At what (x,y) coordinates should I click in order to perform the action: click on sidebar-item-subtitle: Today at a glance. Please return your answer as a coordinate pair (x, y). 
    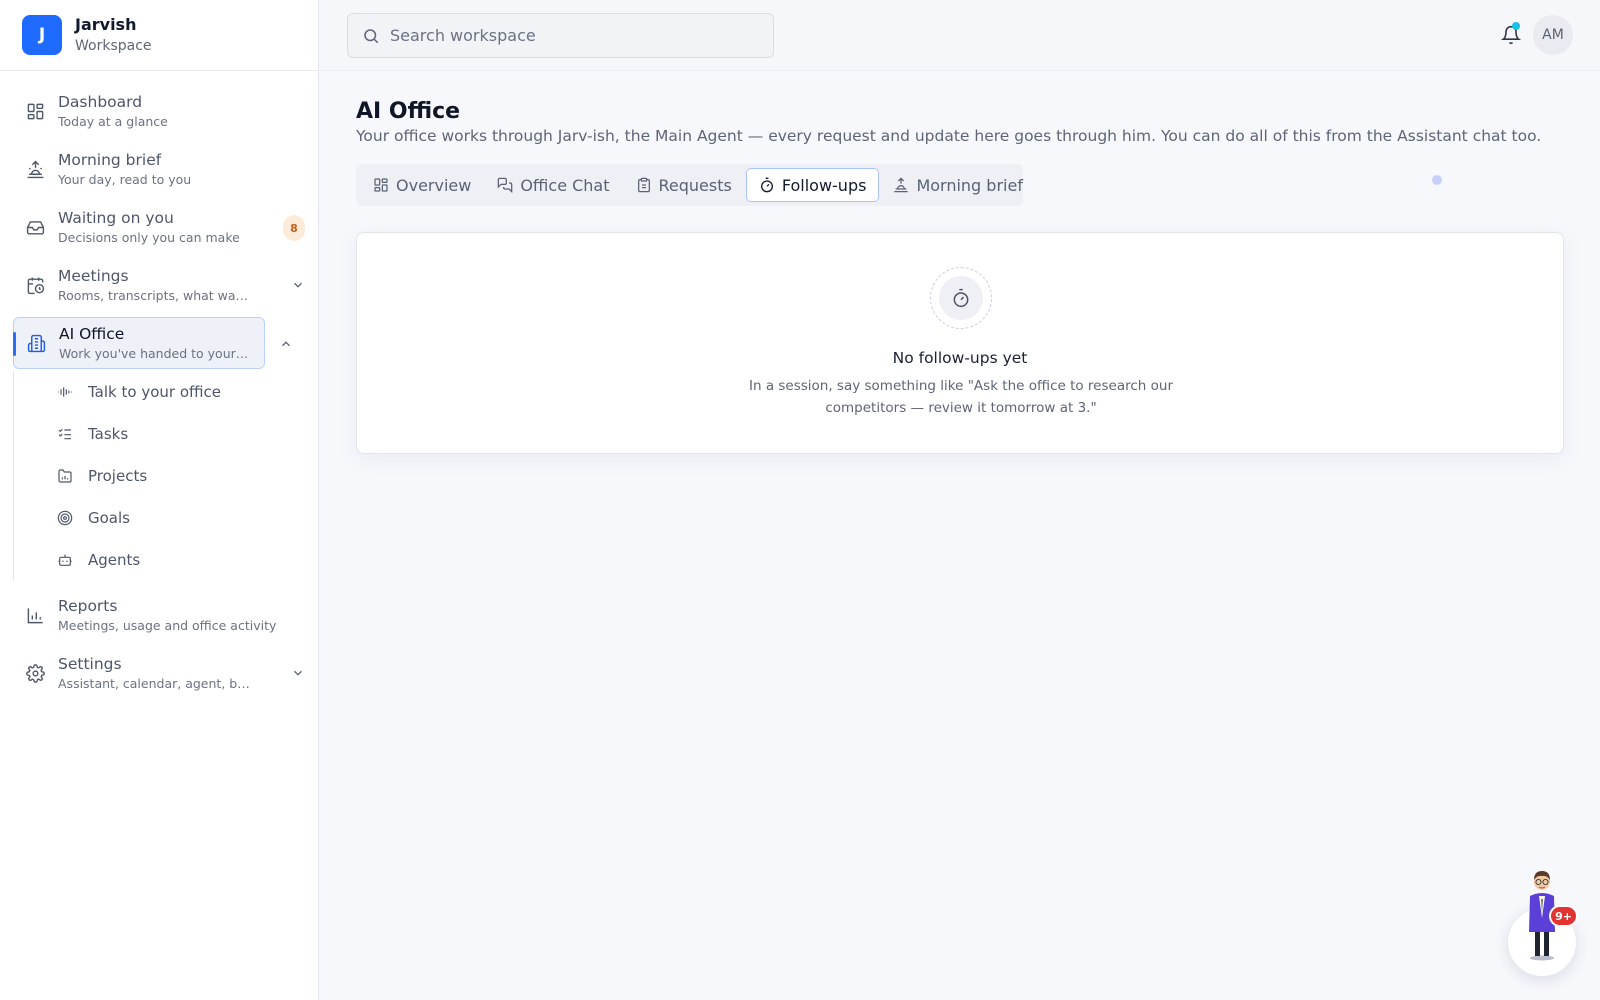
    Looking at the image, I should click on (113, 121).